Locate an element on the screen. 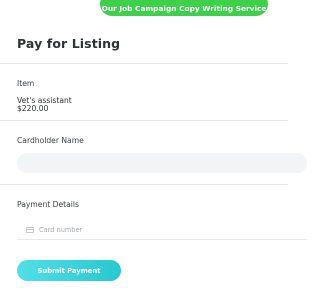 Image resolution: width=320 pixels, height=288 pixels. submit-payment-button: Submit Payment is located at coordinates (69, 270).